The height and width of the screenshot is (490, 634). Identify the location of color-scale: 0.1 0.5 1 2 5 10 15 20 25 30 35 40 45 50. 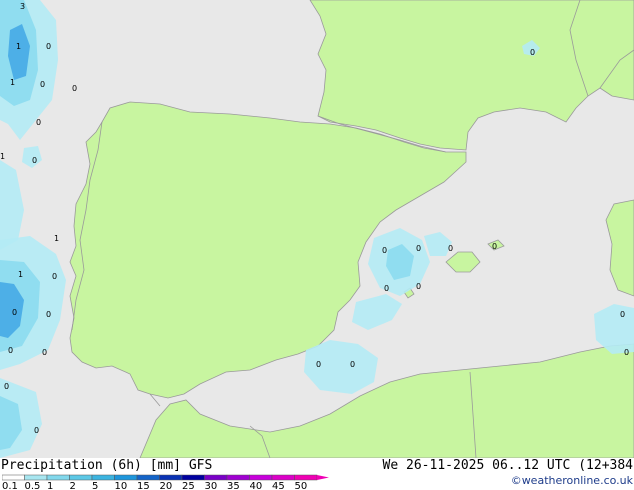
(165, 482).